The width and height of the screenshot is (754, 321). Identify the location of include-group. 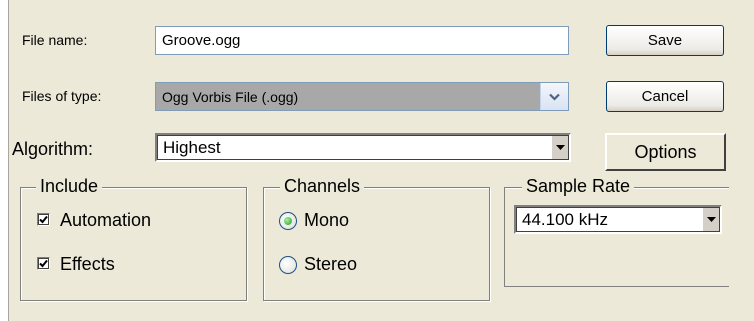
(133, 244).